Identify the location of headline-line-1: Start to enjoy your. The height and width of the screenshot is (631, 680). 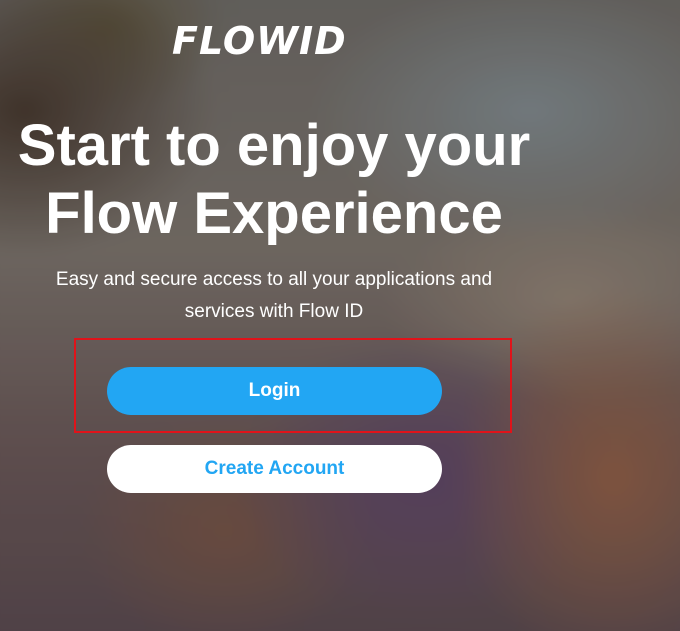
(274, 145).